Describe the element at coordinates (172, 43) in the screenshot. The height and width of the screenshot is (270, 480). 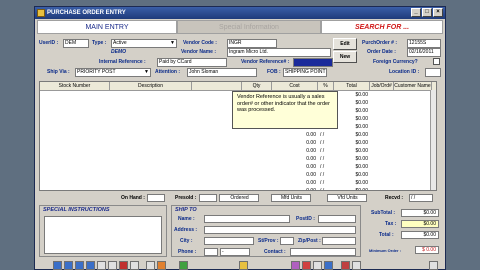
I see `chevron-down-icon: ▼` at that location.